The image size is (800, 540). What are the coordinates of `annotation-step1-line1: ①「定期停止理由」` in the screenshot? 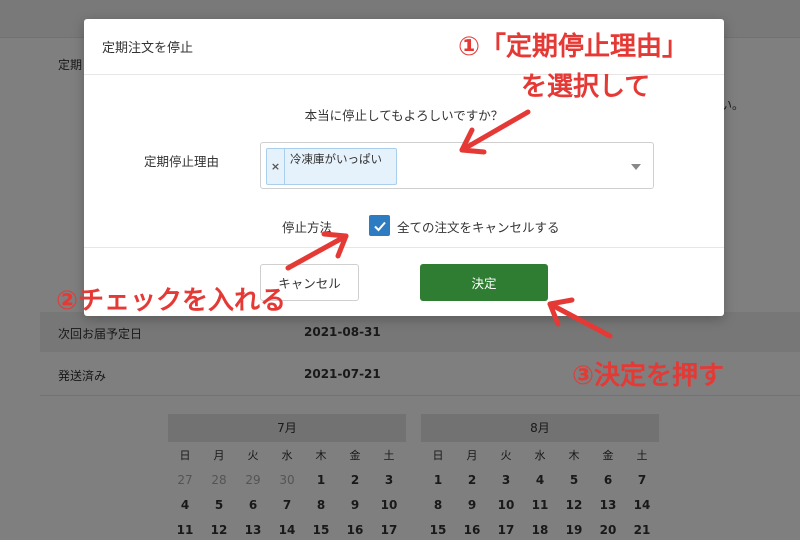 It's located at (573, 47).